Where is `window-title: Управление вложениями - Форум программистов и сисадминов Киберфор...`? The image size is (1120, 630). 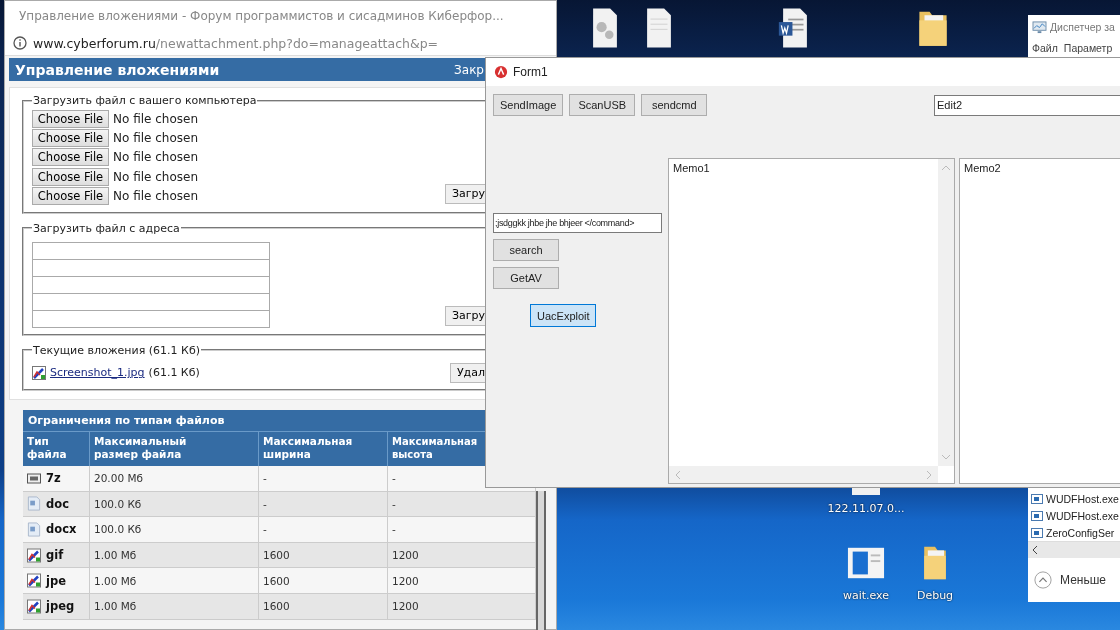
window-title: Управление вложениями - Форум программистов и сисадминов Киберфор... is located at coordinates (261, 16).